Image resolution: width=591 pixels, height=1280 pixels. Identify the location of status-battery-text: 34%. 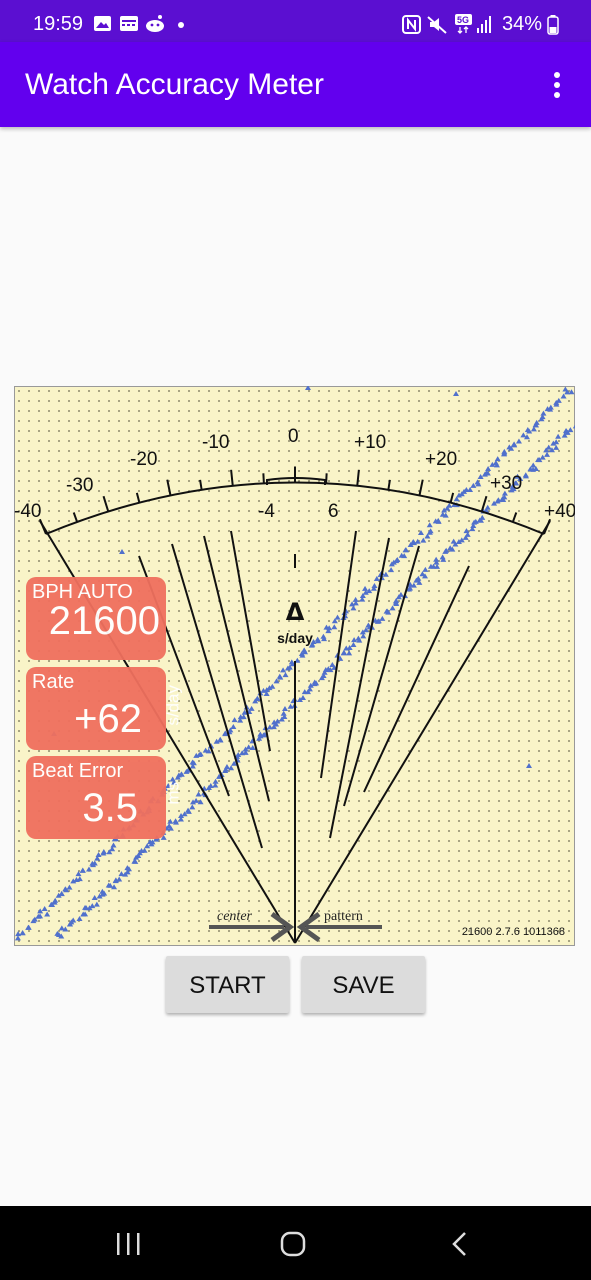
(522, 24).